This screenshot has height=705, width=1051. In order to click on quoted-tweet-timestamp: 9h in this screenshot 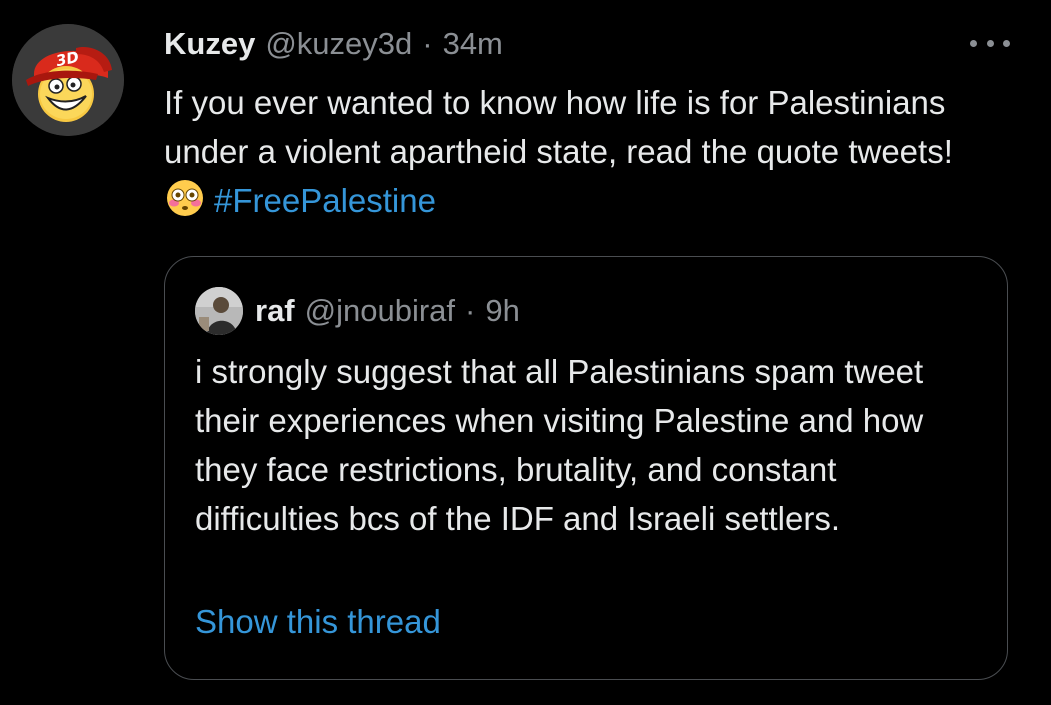, I will do `click(502, 311)`.